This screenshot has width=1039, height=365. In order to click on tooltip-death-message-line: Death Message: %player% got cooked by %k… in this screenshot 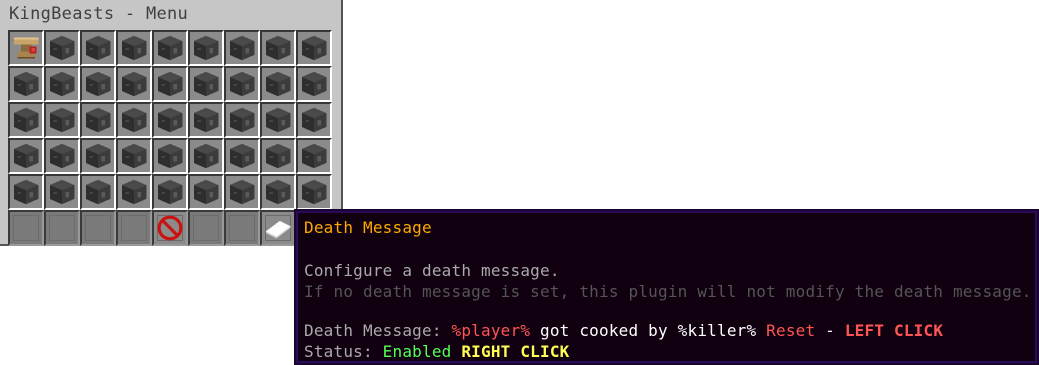, I will do `click(623, 330)`.